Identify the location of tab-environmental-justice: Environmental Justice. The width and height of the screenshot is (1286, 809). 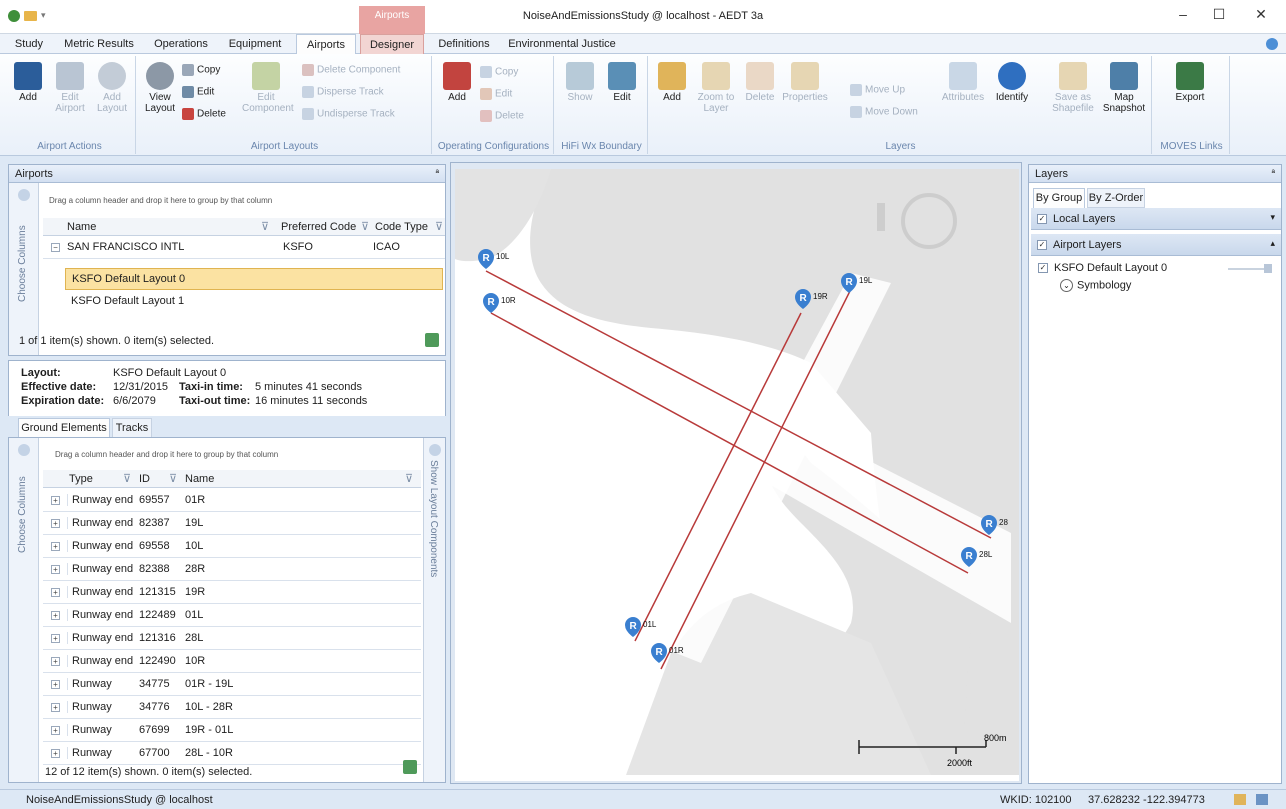
(562, 44).